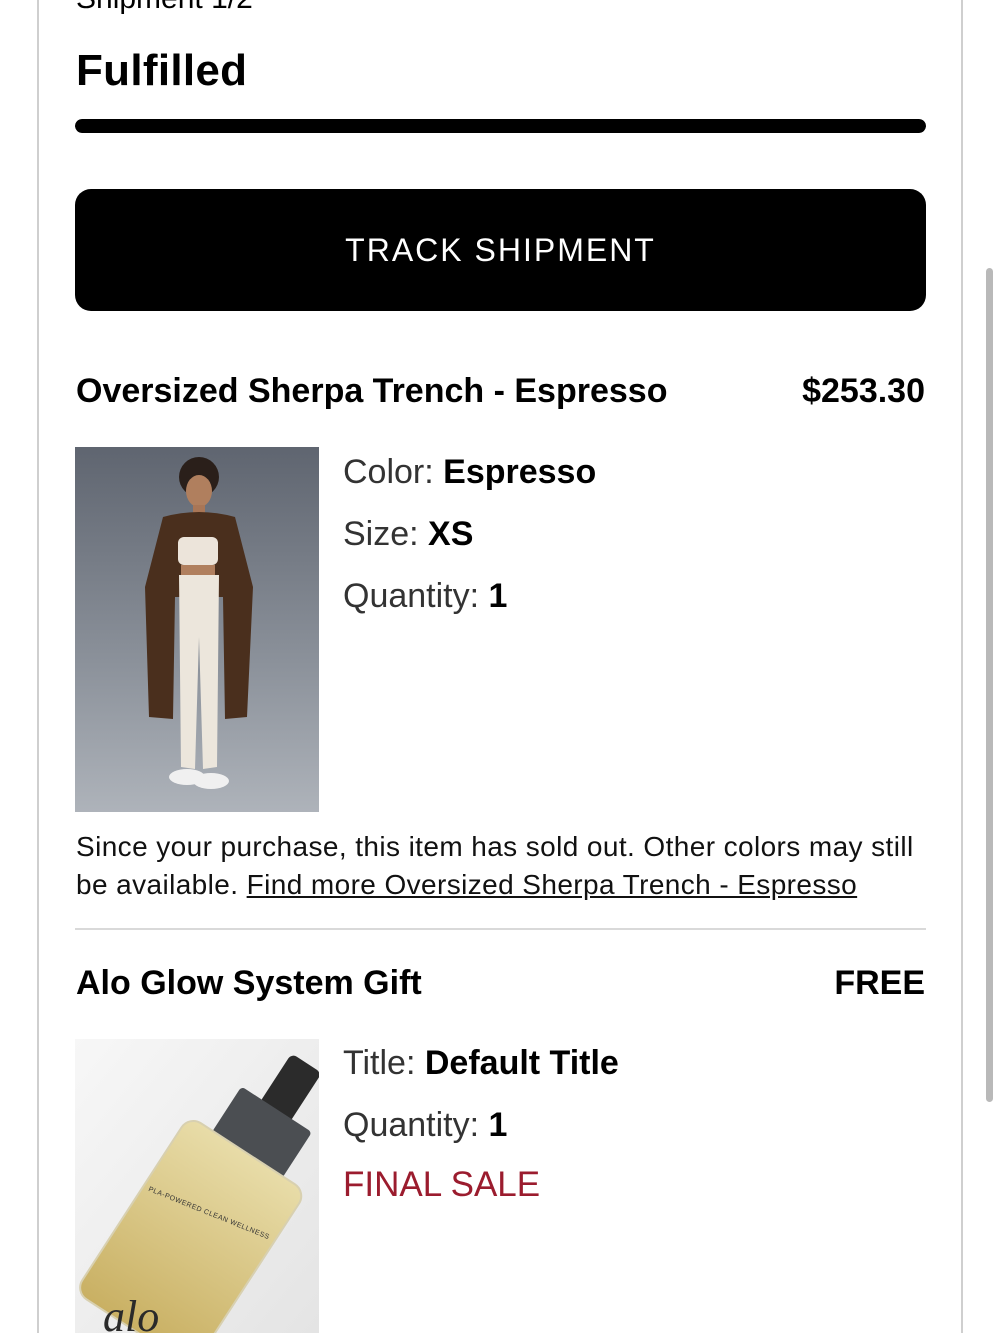 The width and height of the screenshot is (1000, 1333). What do you see at coordinates (371, 391) in the screenshot?
I see `item-title: Oversized Sherpa Trench - Espresso` at bounding box center [371, 391].